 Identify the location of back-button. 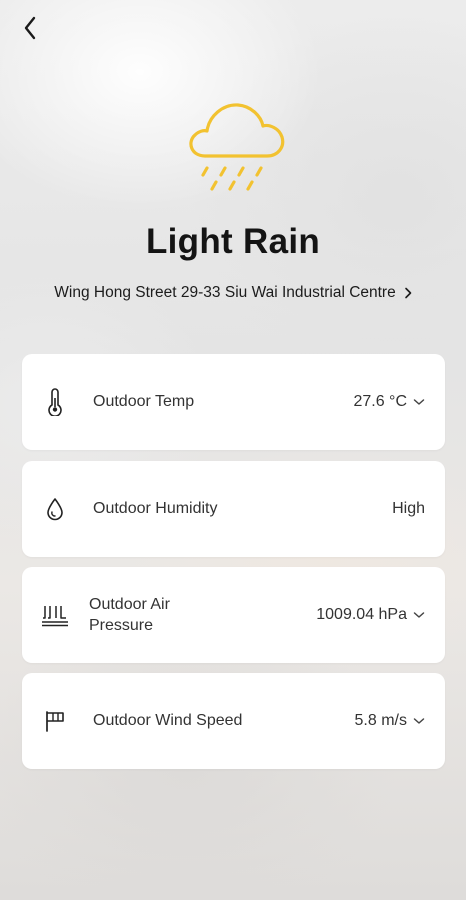
(30, 28).